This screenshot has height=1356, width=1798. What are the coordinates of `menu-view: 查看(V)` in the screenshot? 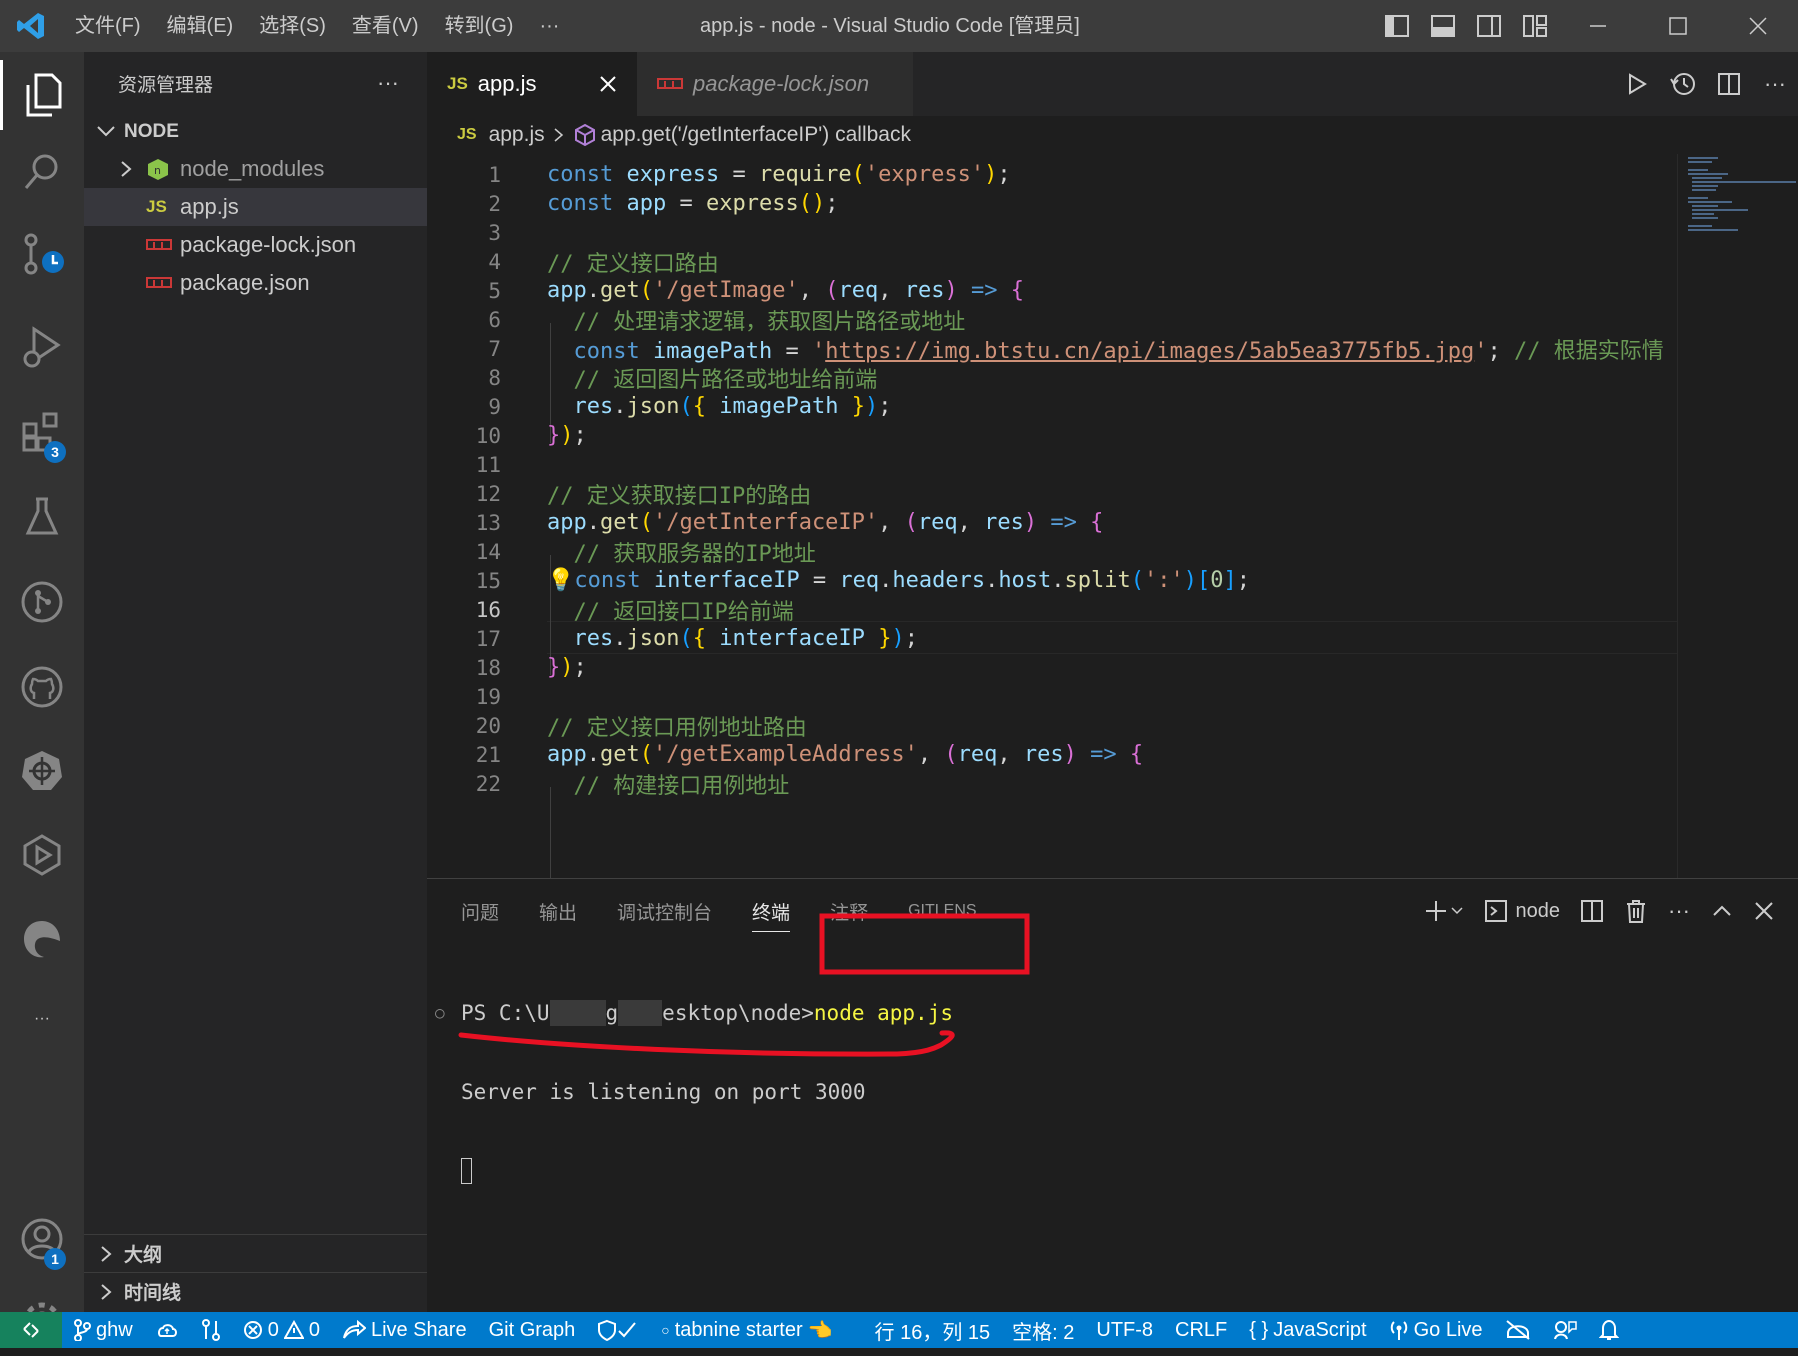 It's located at (385, 26).